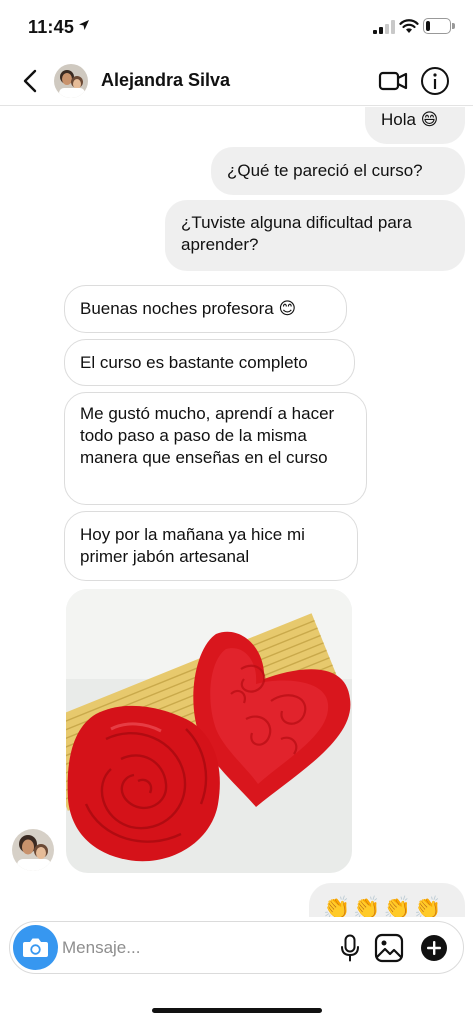 The width and height of the screenshot is (473, 1024). I want to click on message-input, so click(189, 948).